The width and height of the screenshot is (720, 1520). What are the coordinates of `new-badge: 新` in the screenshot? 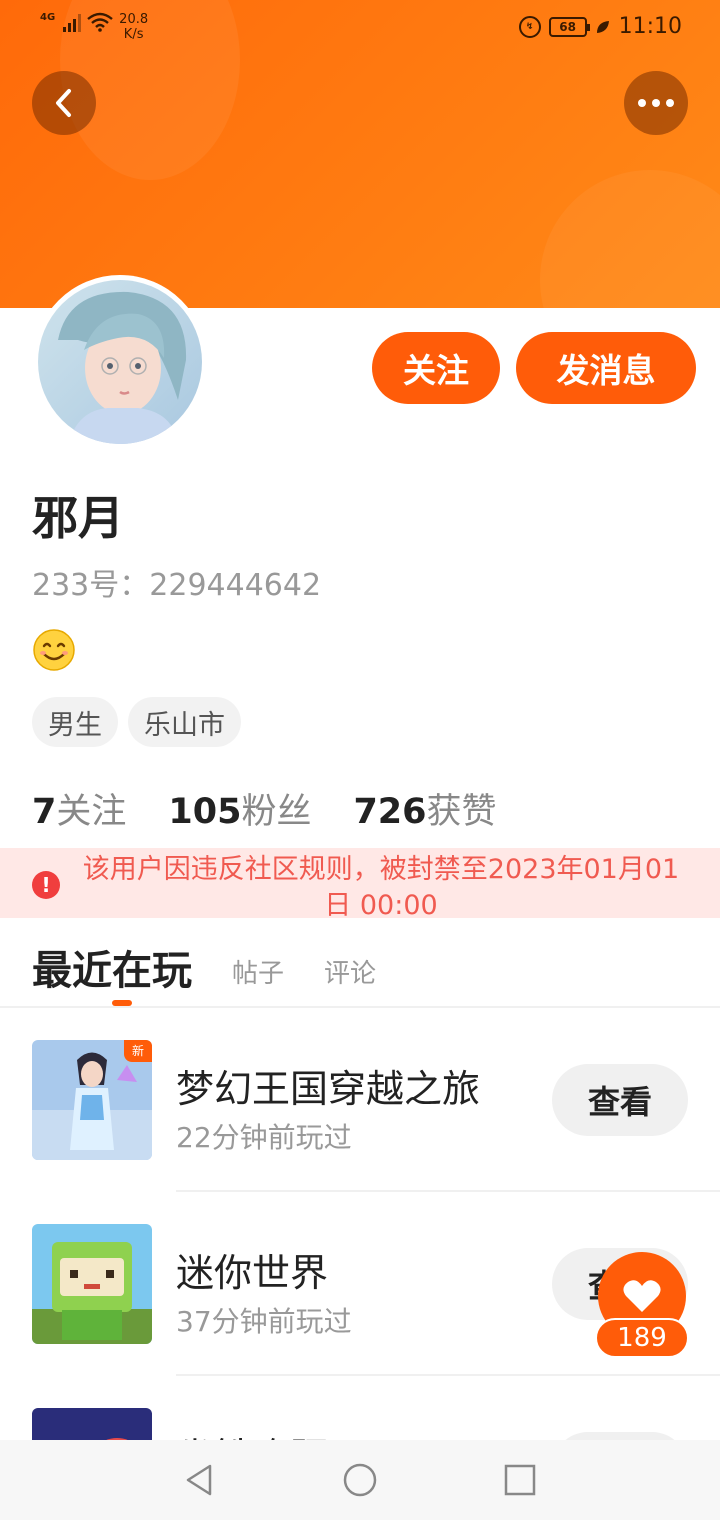 It's located at (138, 1051).